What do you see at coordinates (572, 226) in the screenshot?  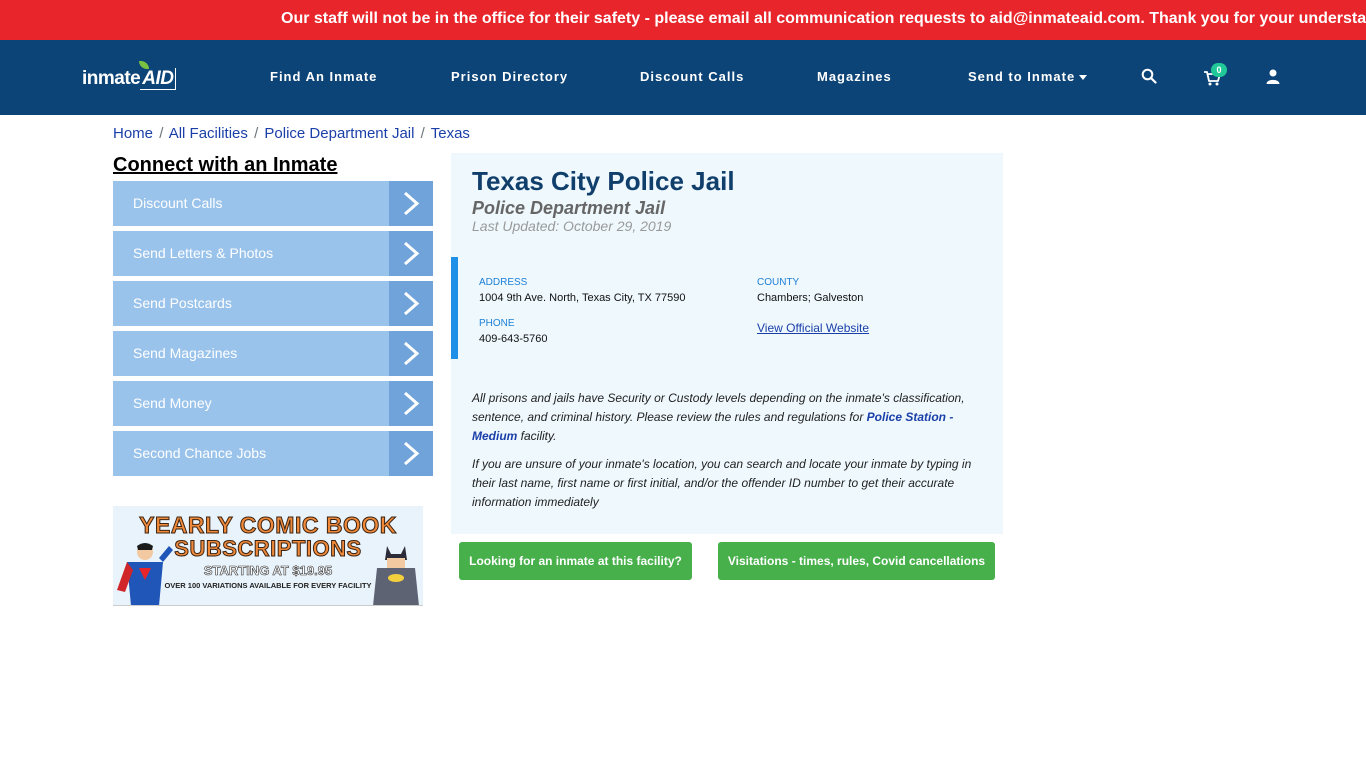 I see `last-updated: Last Updated: October 29, 2019` at bounding box center [572, 226].